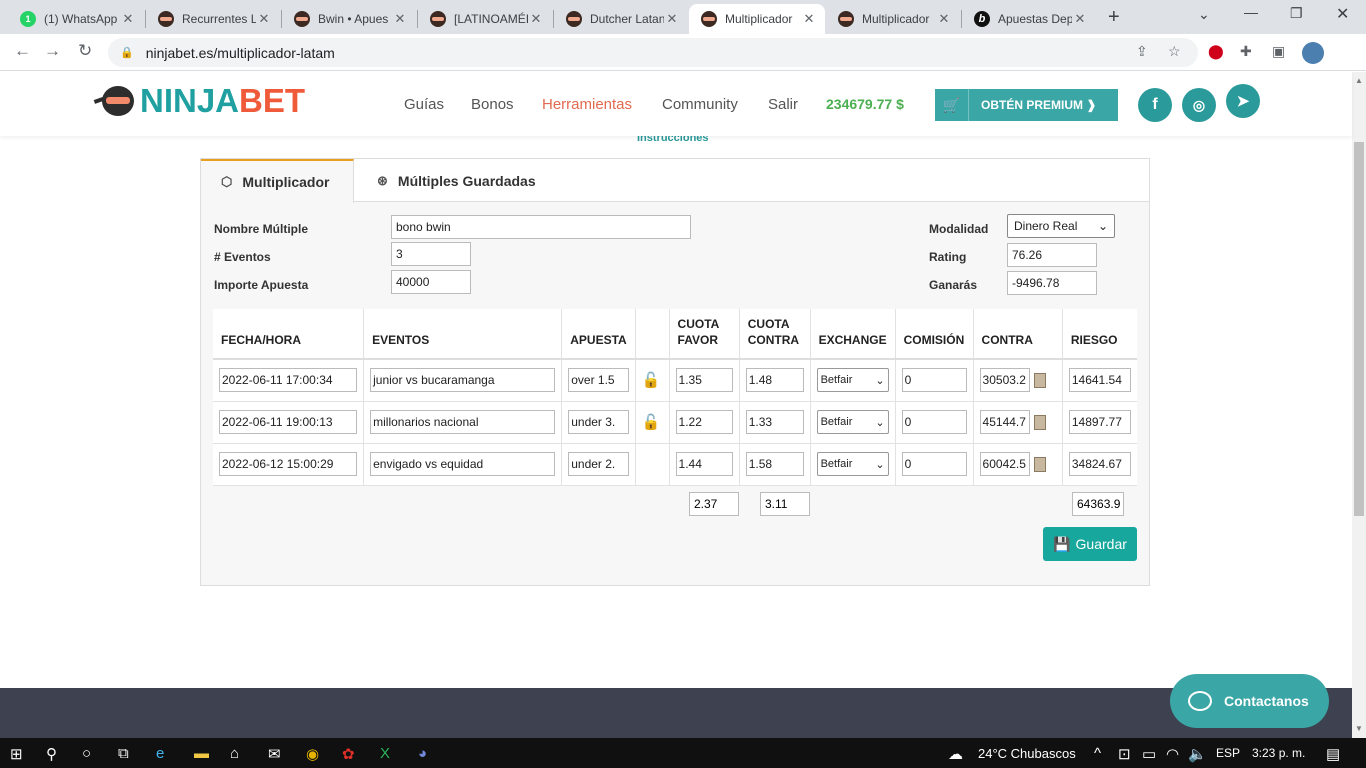  What do you see at coordinates (199, 101) in the screenshot?
I see `ninjabet-logo: NINJABET` at bounding box center [199, 101].